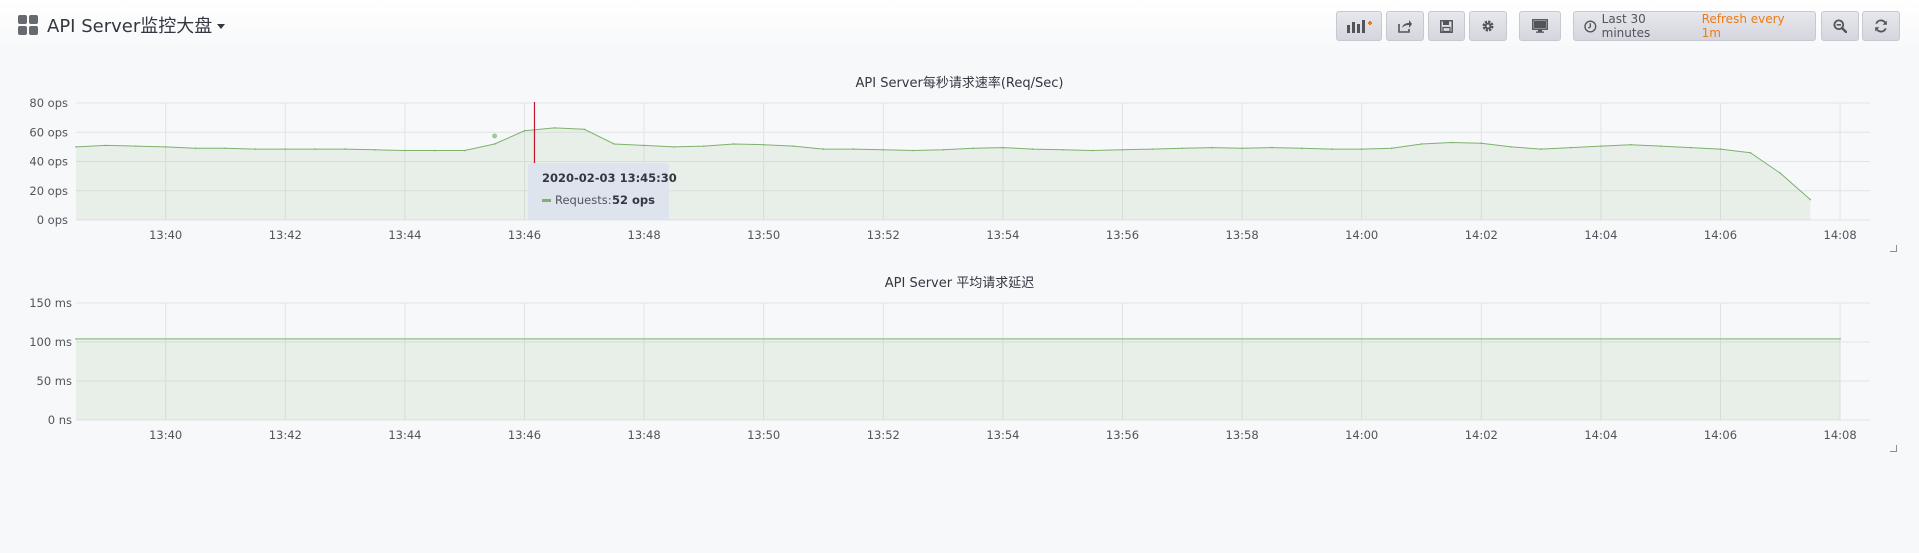 The height and width of the screenshot is (553, 1919). I want to click on tooltip-series-value: 52 ops, so click(633, 200).